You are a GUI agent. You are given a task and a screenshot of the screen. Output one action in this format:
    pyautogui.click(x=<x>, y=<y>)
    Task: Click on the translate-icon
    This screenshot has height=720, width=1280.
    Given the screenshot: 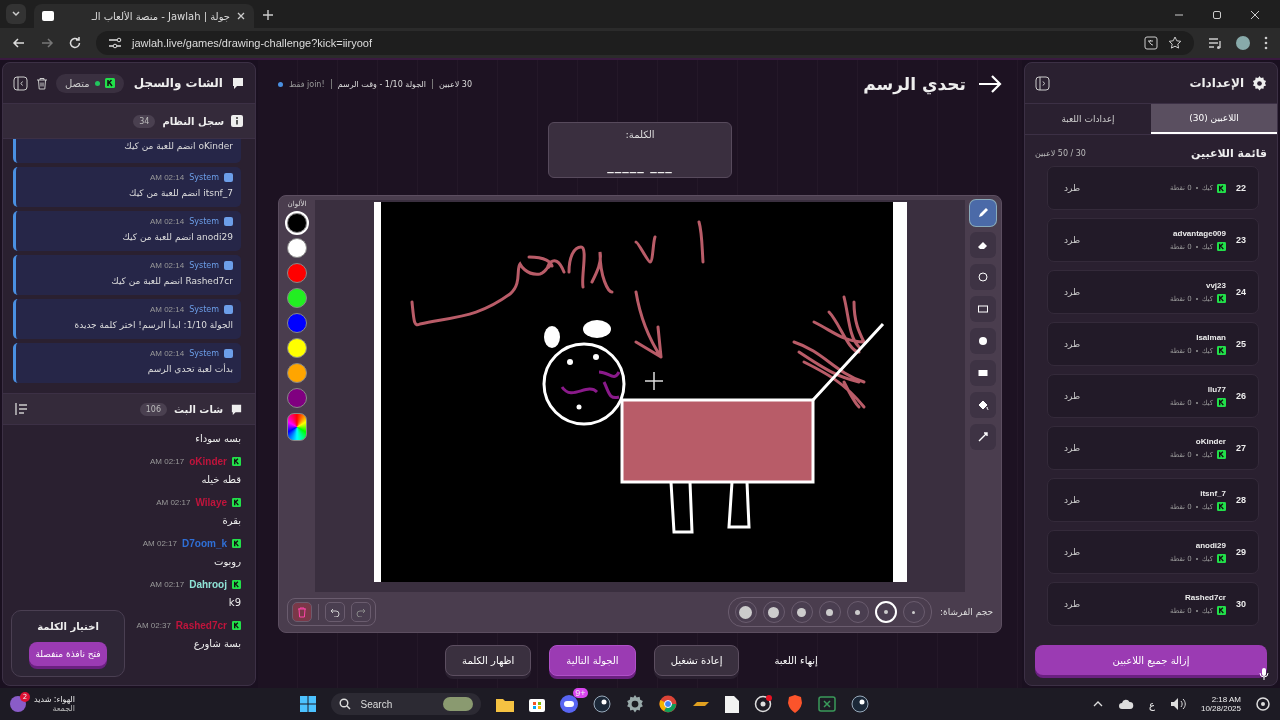 What is the action you would take?
    pyautogui.click(x=1151, y=43)
    